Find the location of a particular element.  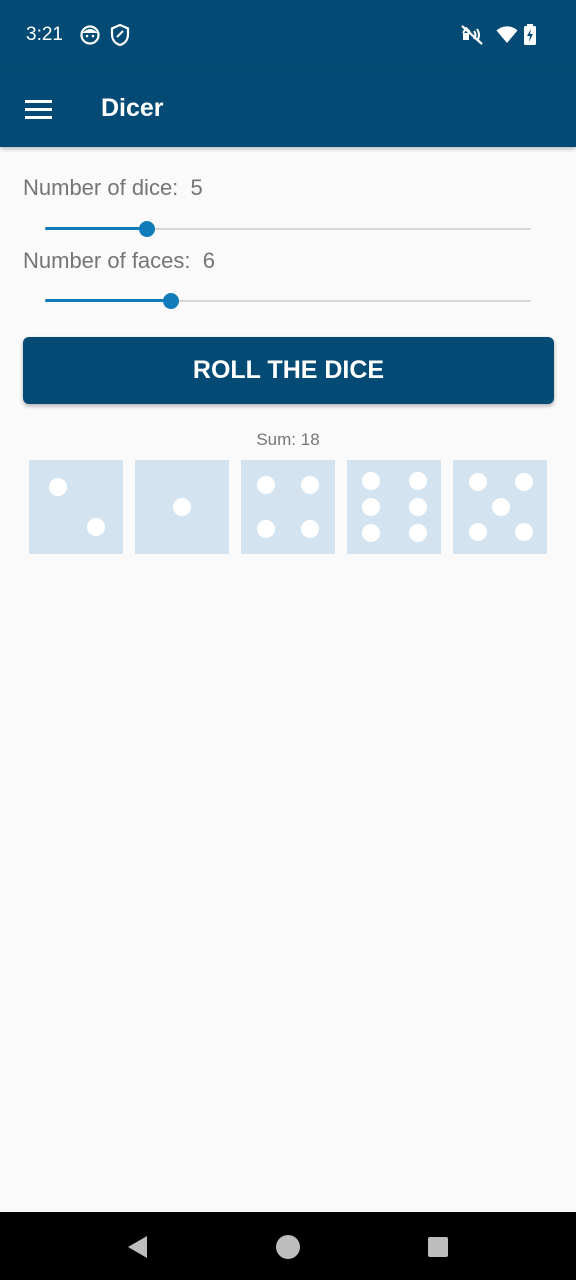

status-time: 3:21 is located at coordinates (44, 34).